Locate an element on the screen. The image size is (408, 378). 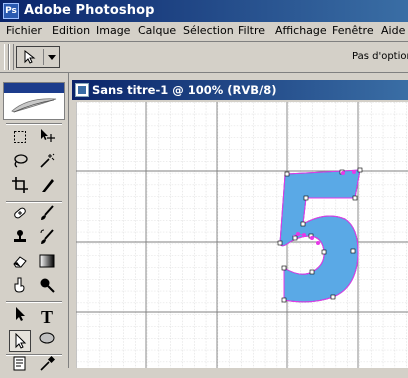
toolbox-header is located at coordinates (34, 101).